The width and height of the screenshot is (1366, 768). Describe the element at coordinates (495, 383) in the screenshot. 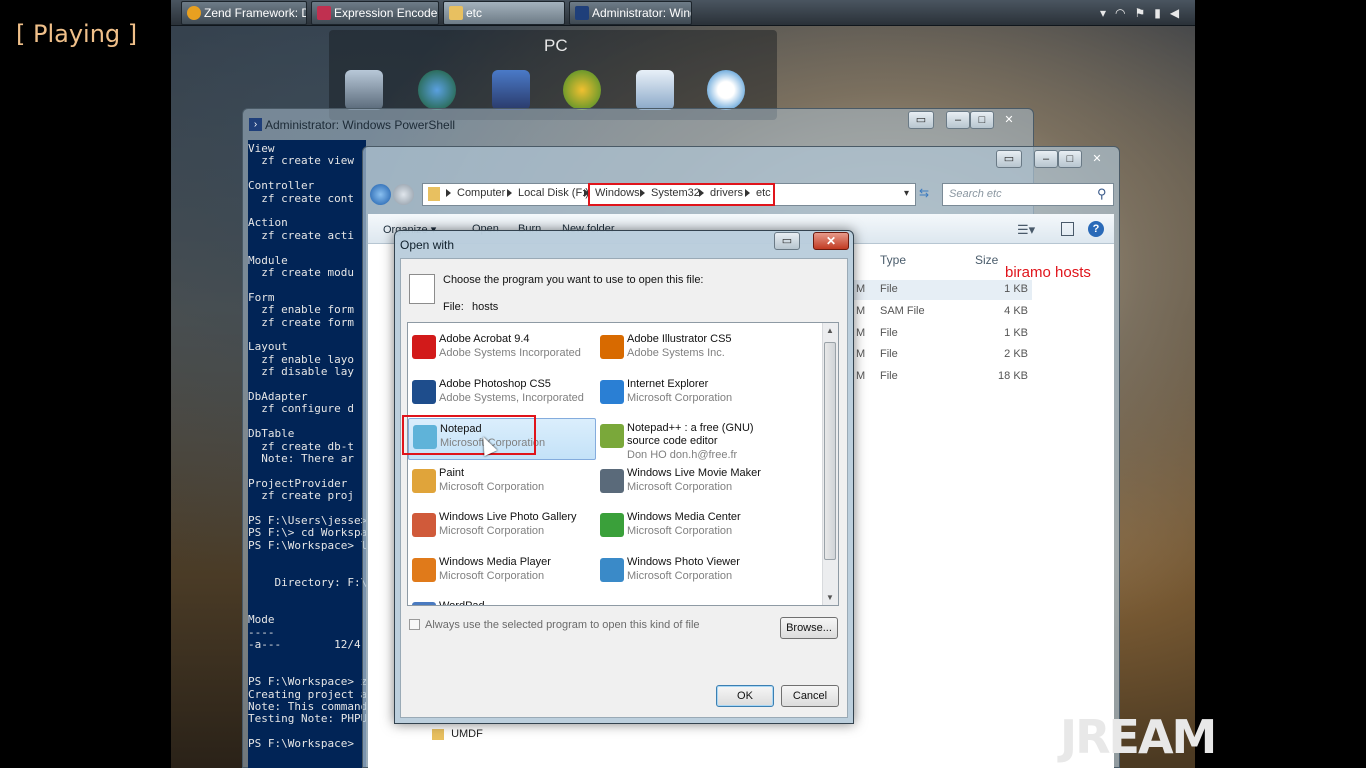

I see `program-name: Adobe Photoshop CS5` at that location.